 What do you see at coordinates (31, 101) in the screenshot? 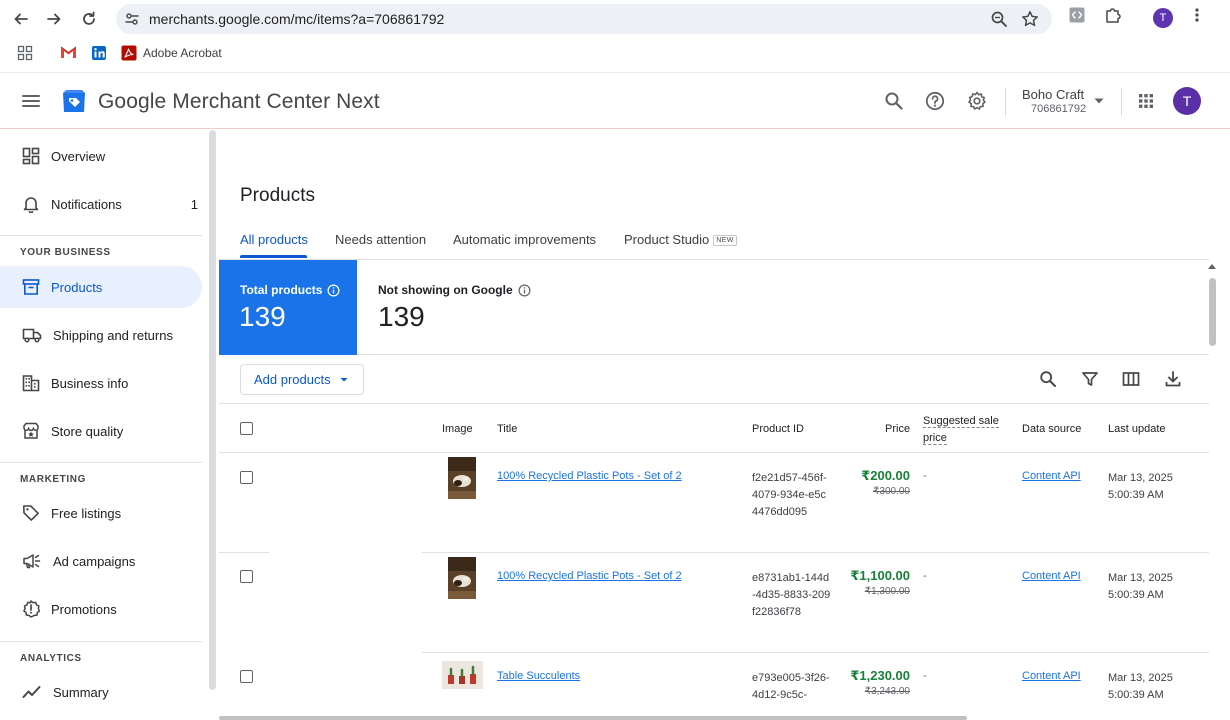
I see `main-menu-icon` at bounding box center [31, 101].